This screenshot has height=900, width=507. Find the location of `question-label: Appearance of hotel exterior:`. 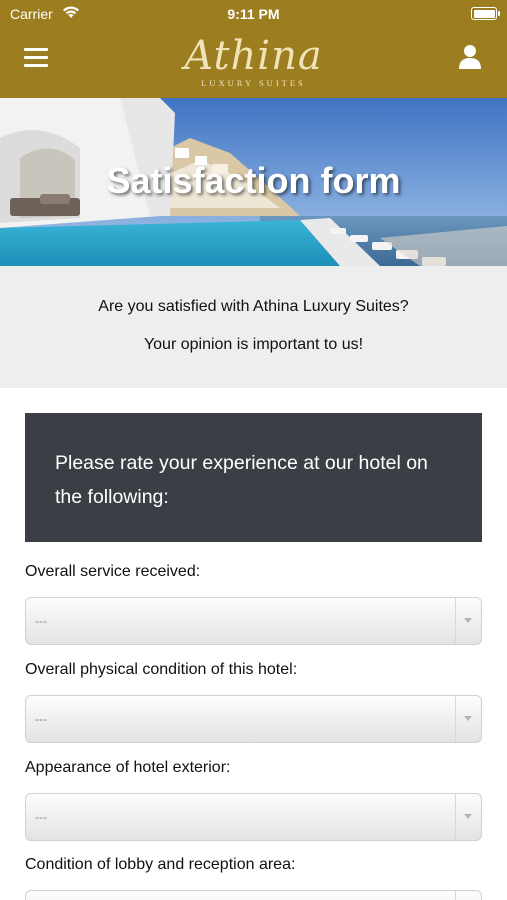

question-label: Appearance of hotel exterior: is located at coordinates (128, 767).